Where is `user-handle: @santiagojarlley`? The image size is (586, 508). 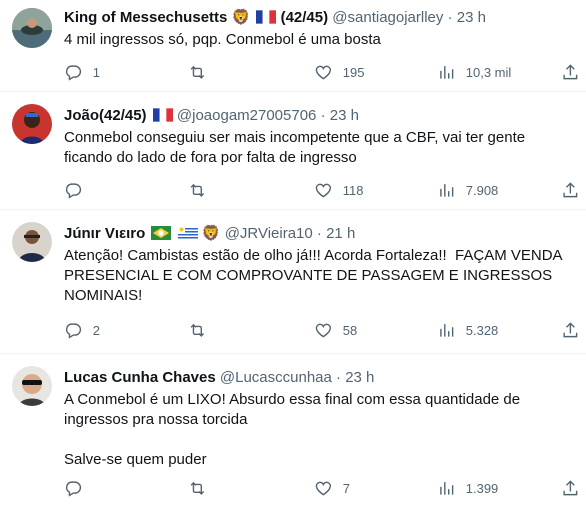
user-handle: @santiagojarlley is located at coordinates (387, 17).